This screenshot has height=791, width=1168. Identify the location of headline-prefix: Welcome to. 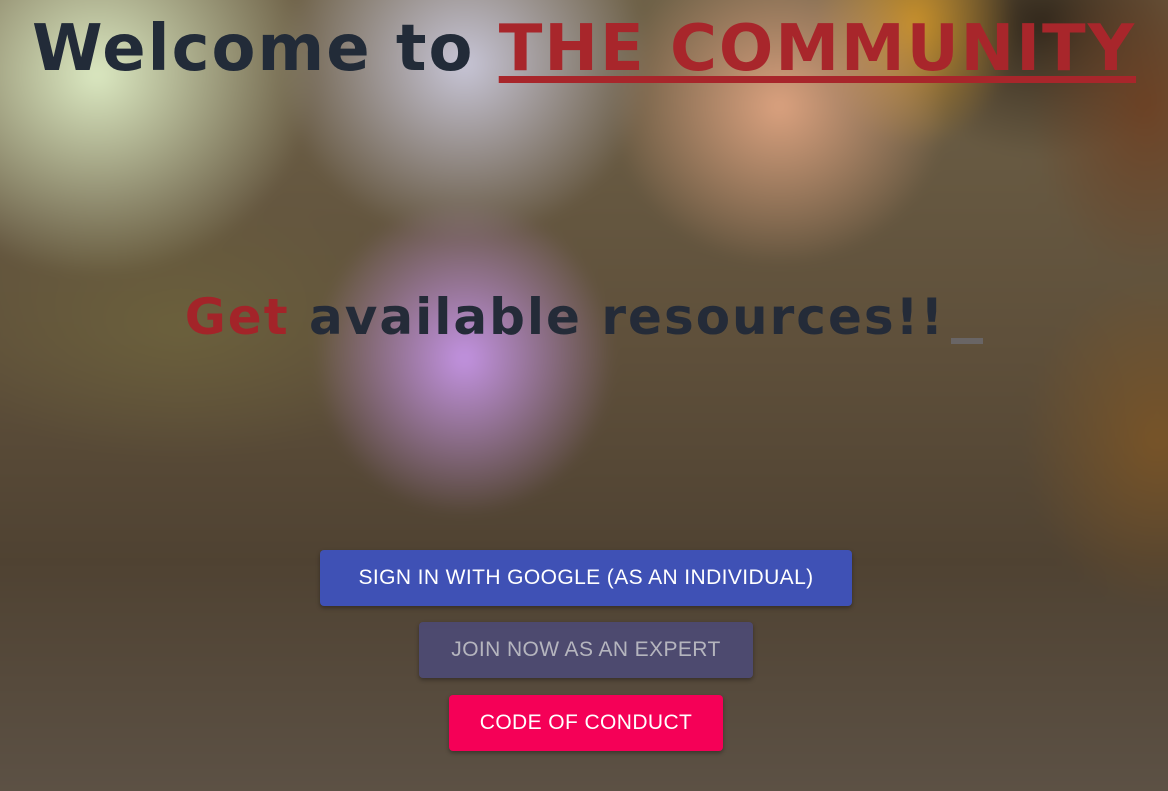
(265, 49).